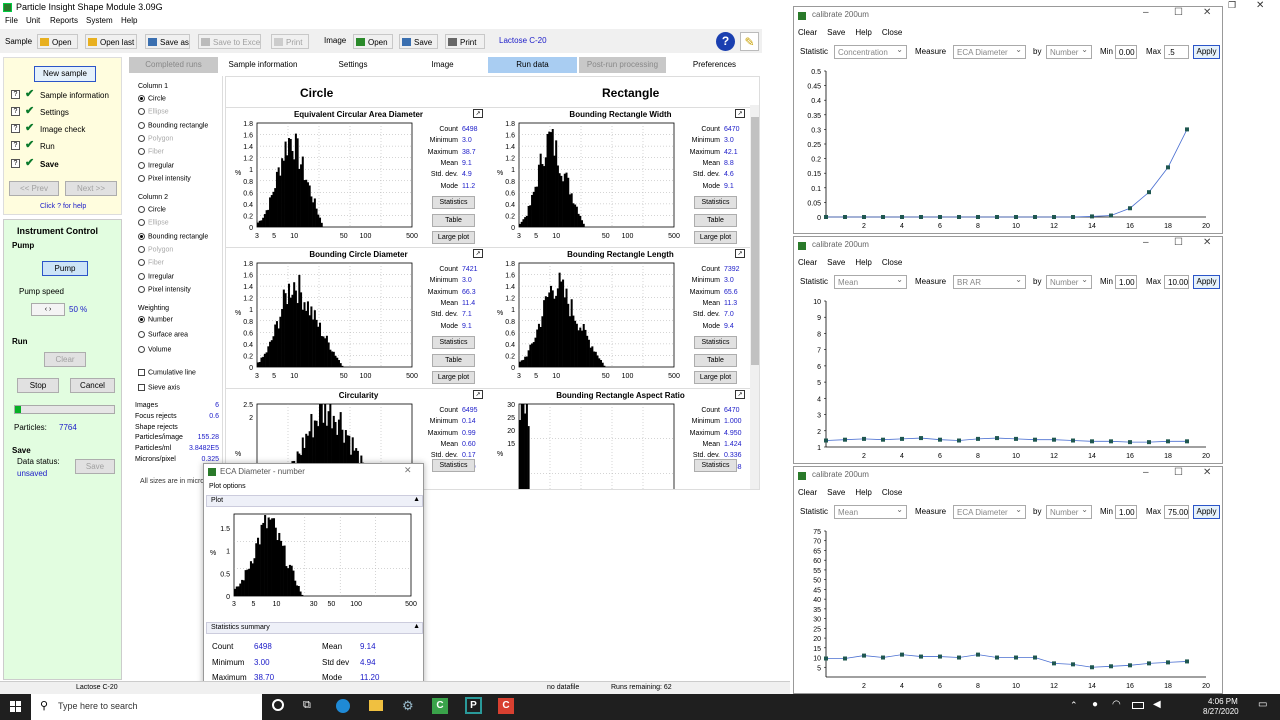  What do you see at coordinates (152, 98) in the screenshot?
I see `option-circle: Circle` at bounding box center [152, 98].